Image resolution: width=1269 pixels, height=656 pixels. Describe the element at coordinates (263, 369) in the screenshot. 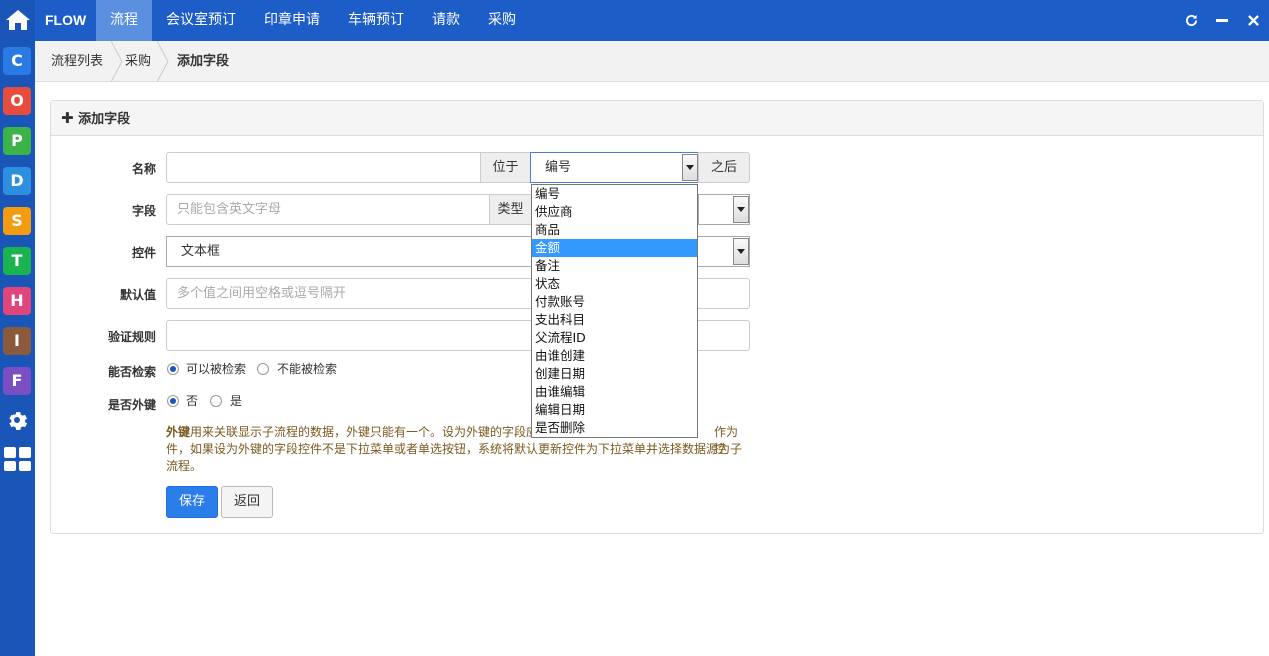

I see `searchable-no-radio` at that location.